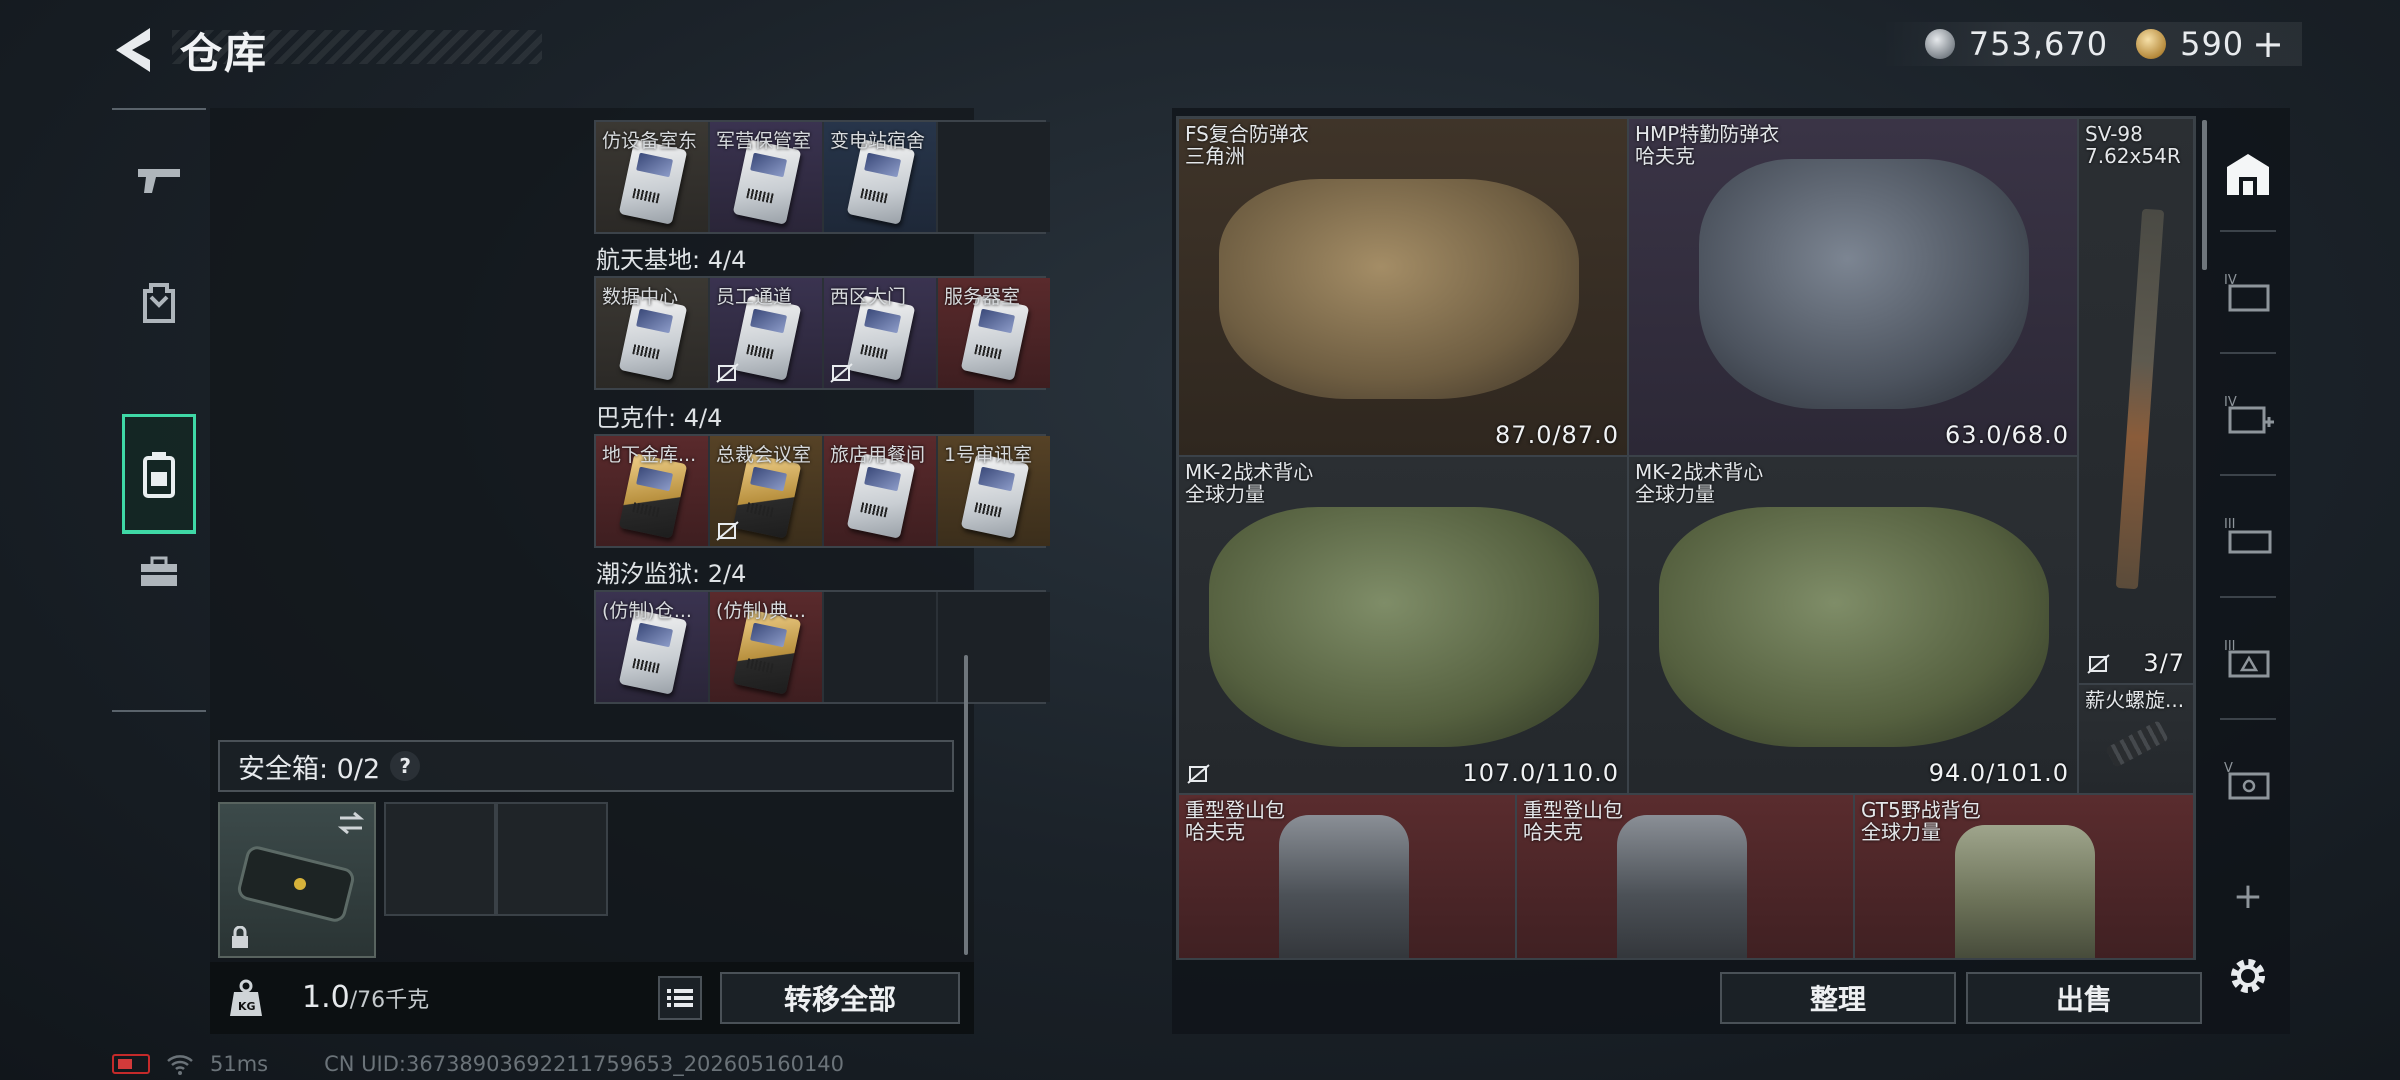 This screenshot has width=2400, height=1080. I want to click on weight-readout: 1.0/76千克, so click(365, 997).